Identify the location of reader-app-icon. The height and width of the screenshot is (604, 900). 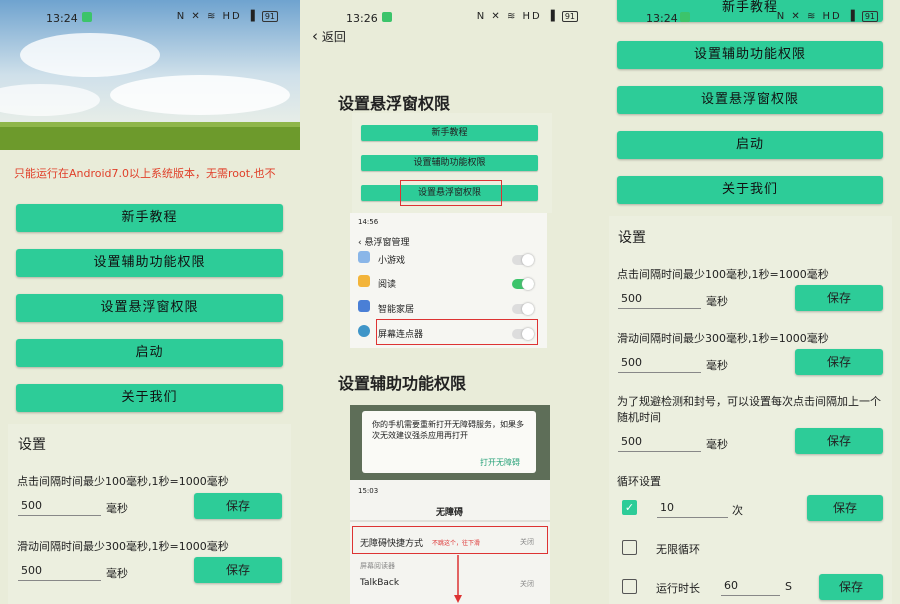
(364, 281).